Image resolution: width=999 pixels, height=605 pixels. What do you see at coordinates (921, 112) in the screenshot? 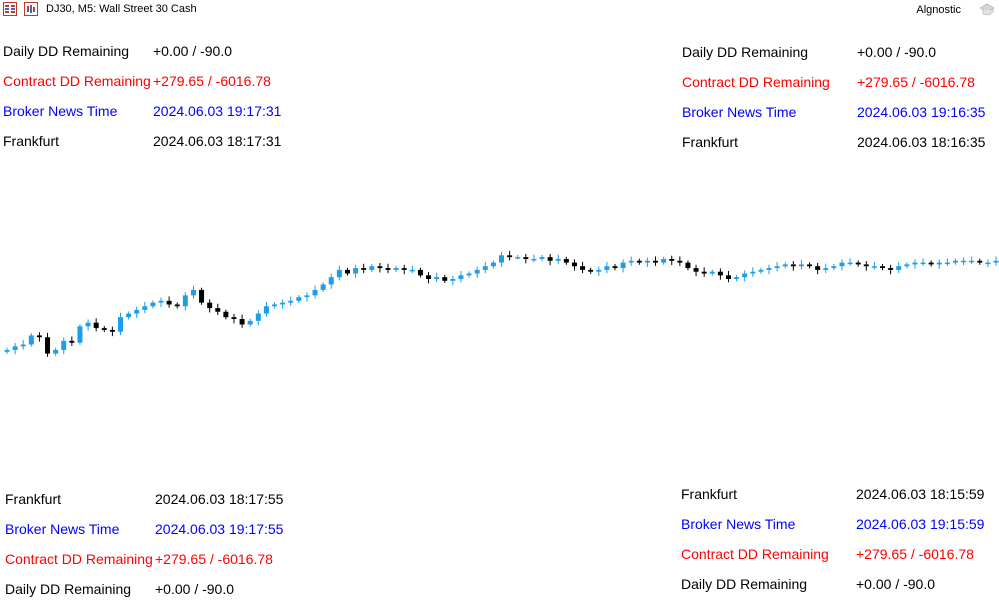
I see `info-row-value: 2024.06.03 19:16:35` at bounding box center [921, 112].